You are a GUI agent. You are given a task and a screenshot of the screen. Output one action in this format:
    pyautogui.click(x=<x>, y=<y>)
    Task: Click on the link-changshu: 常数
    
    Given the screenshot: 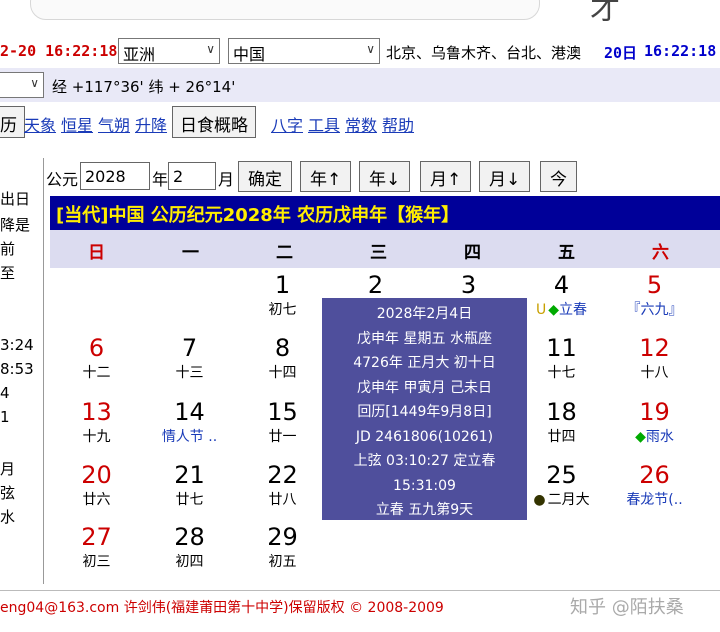 What is the action you would take?
    pyautogui.click(x=361, y=124)
    